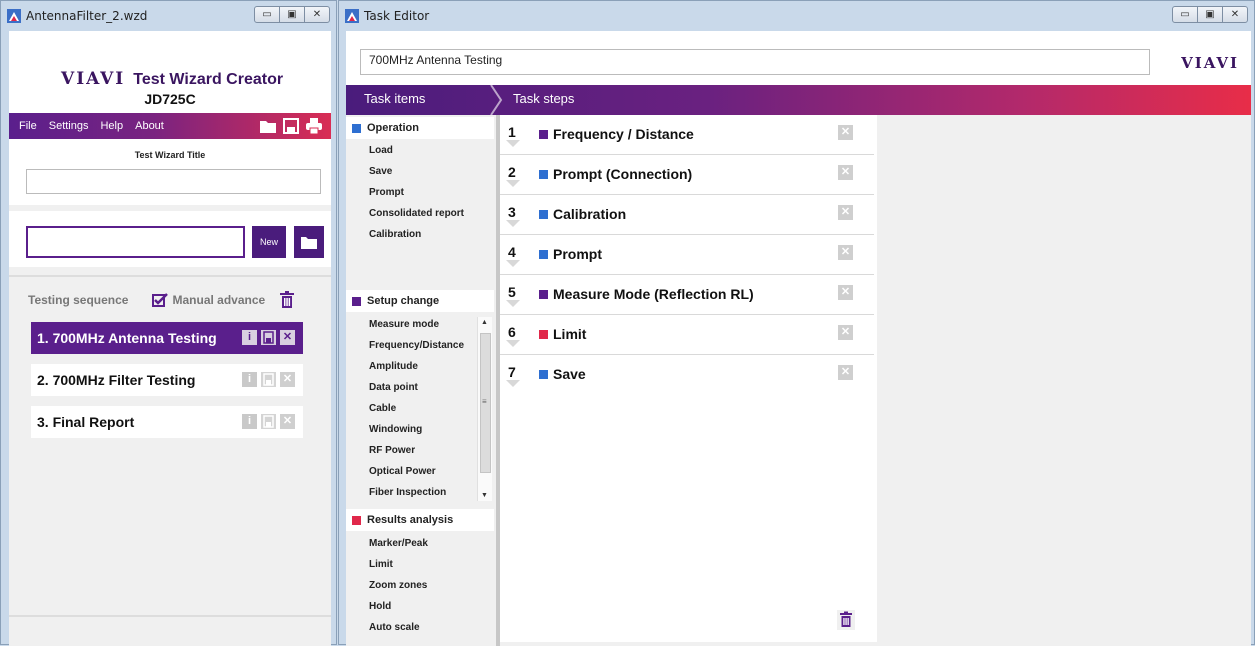 This screenshot has height=646, width=1255. What do you see at coordinates (170, 72) in the screenshot?
I see `logo-area: VIAVI Test Wizard Creator JD725C` at bounding box center [170, 72].